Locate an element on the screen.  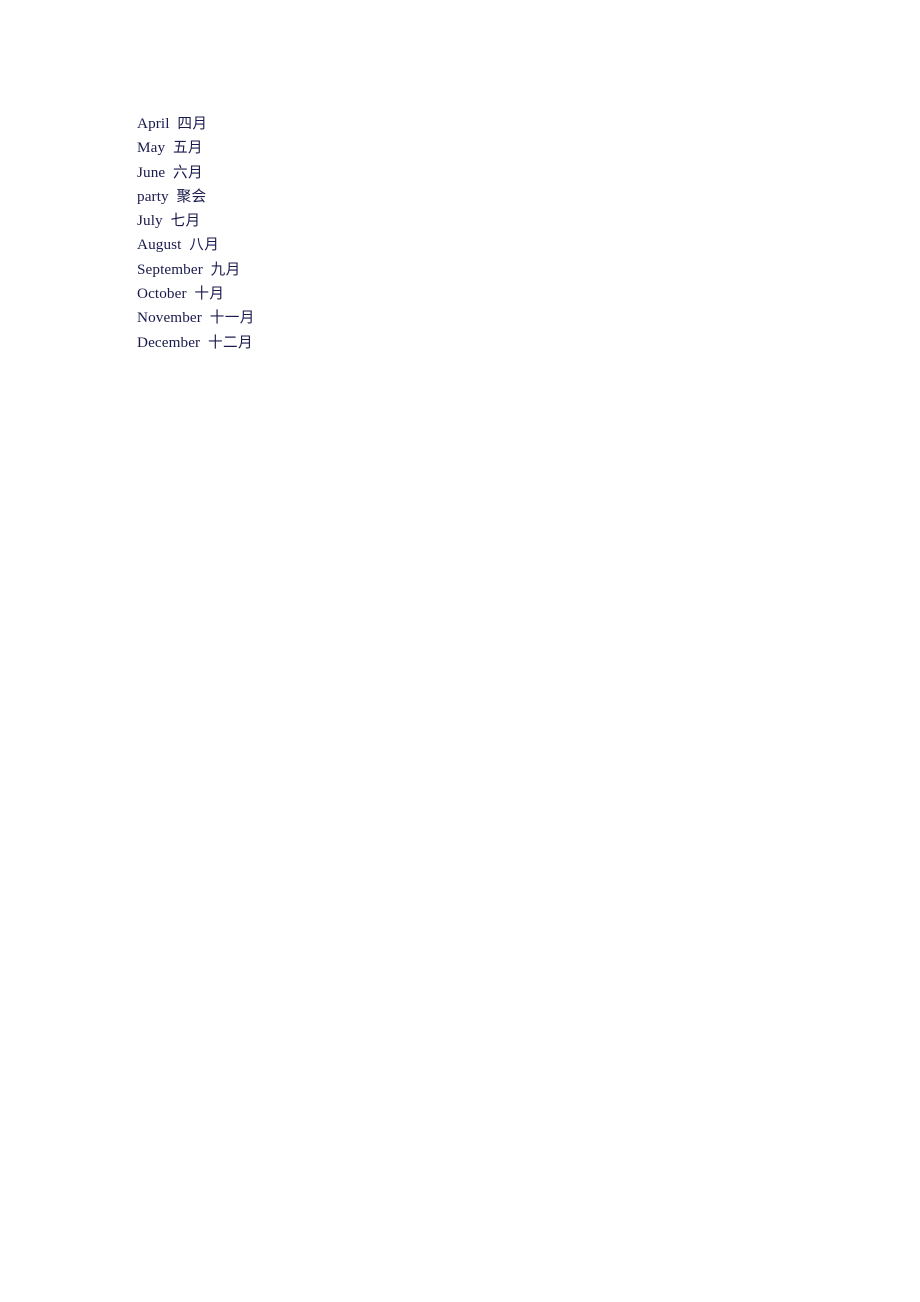
vocabulary-term-english: September is located at coordinates (170, 269).